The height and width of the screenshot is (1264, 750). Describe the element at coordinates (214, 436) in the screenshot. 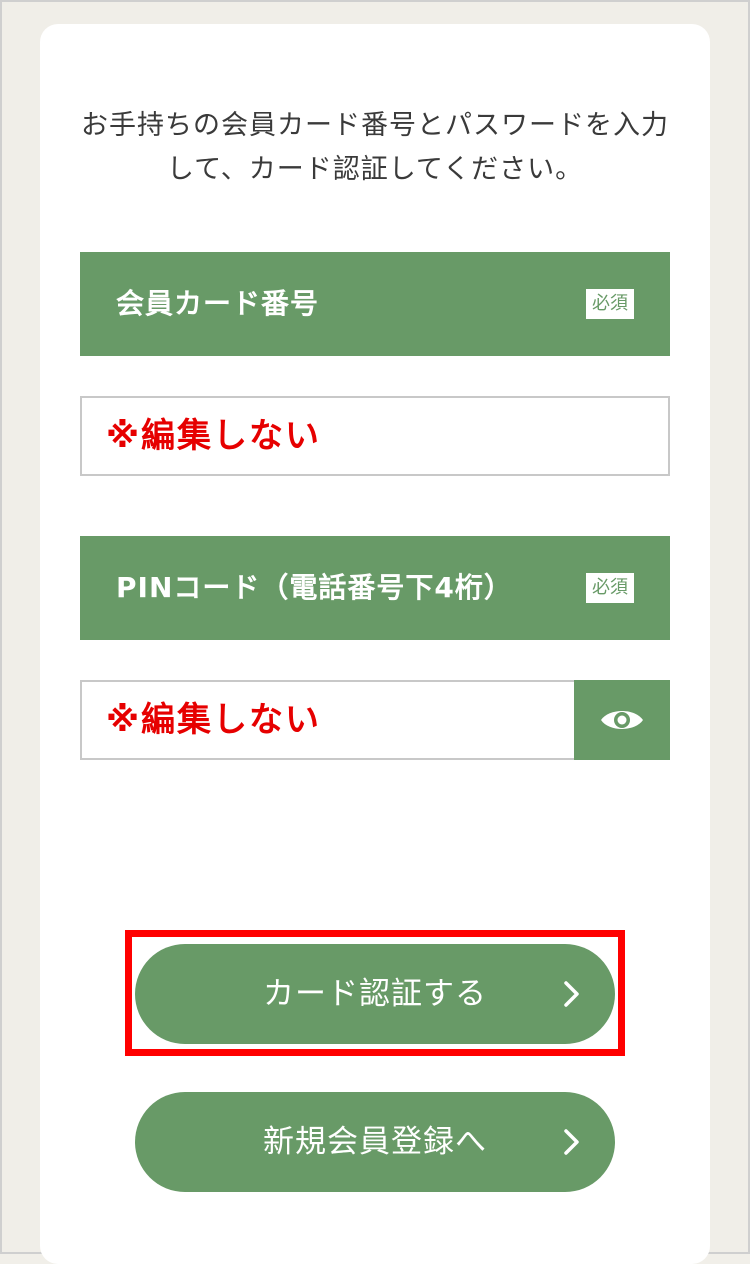

I see `card-number-value: ※編集しない` at that location.